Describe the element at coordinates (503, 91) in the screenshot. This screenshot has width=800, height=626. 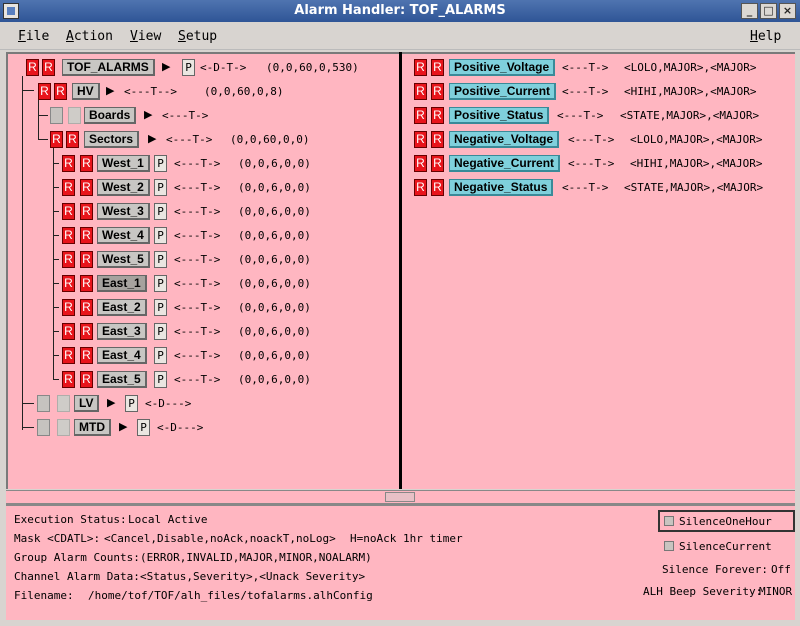
I see `channel-name-button: Positive_Current` at that location.